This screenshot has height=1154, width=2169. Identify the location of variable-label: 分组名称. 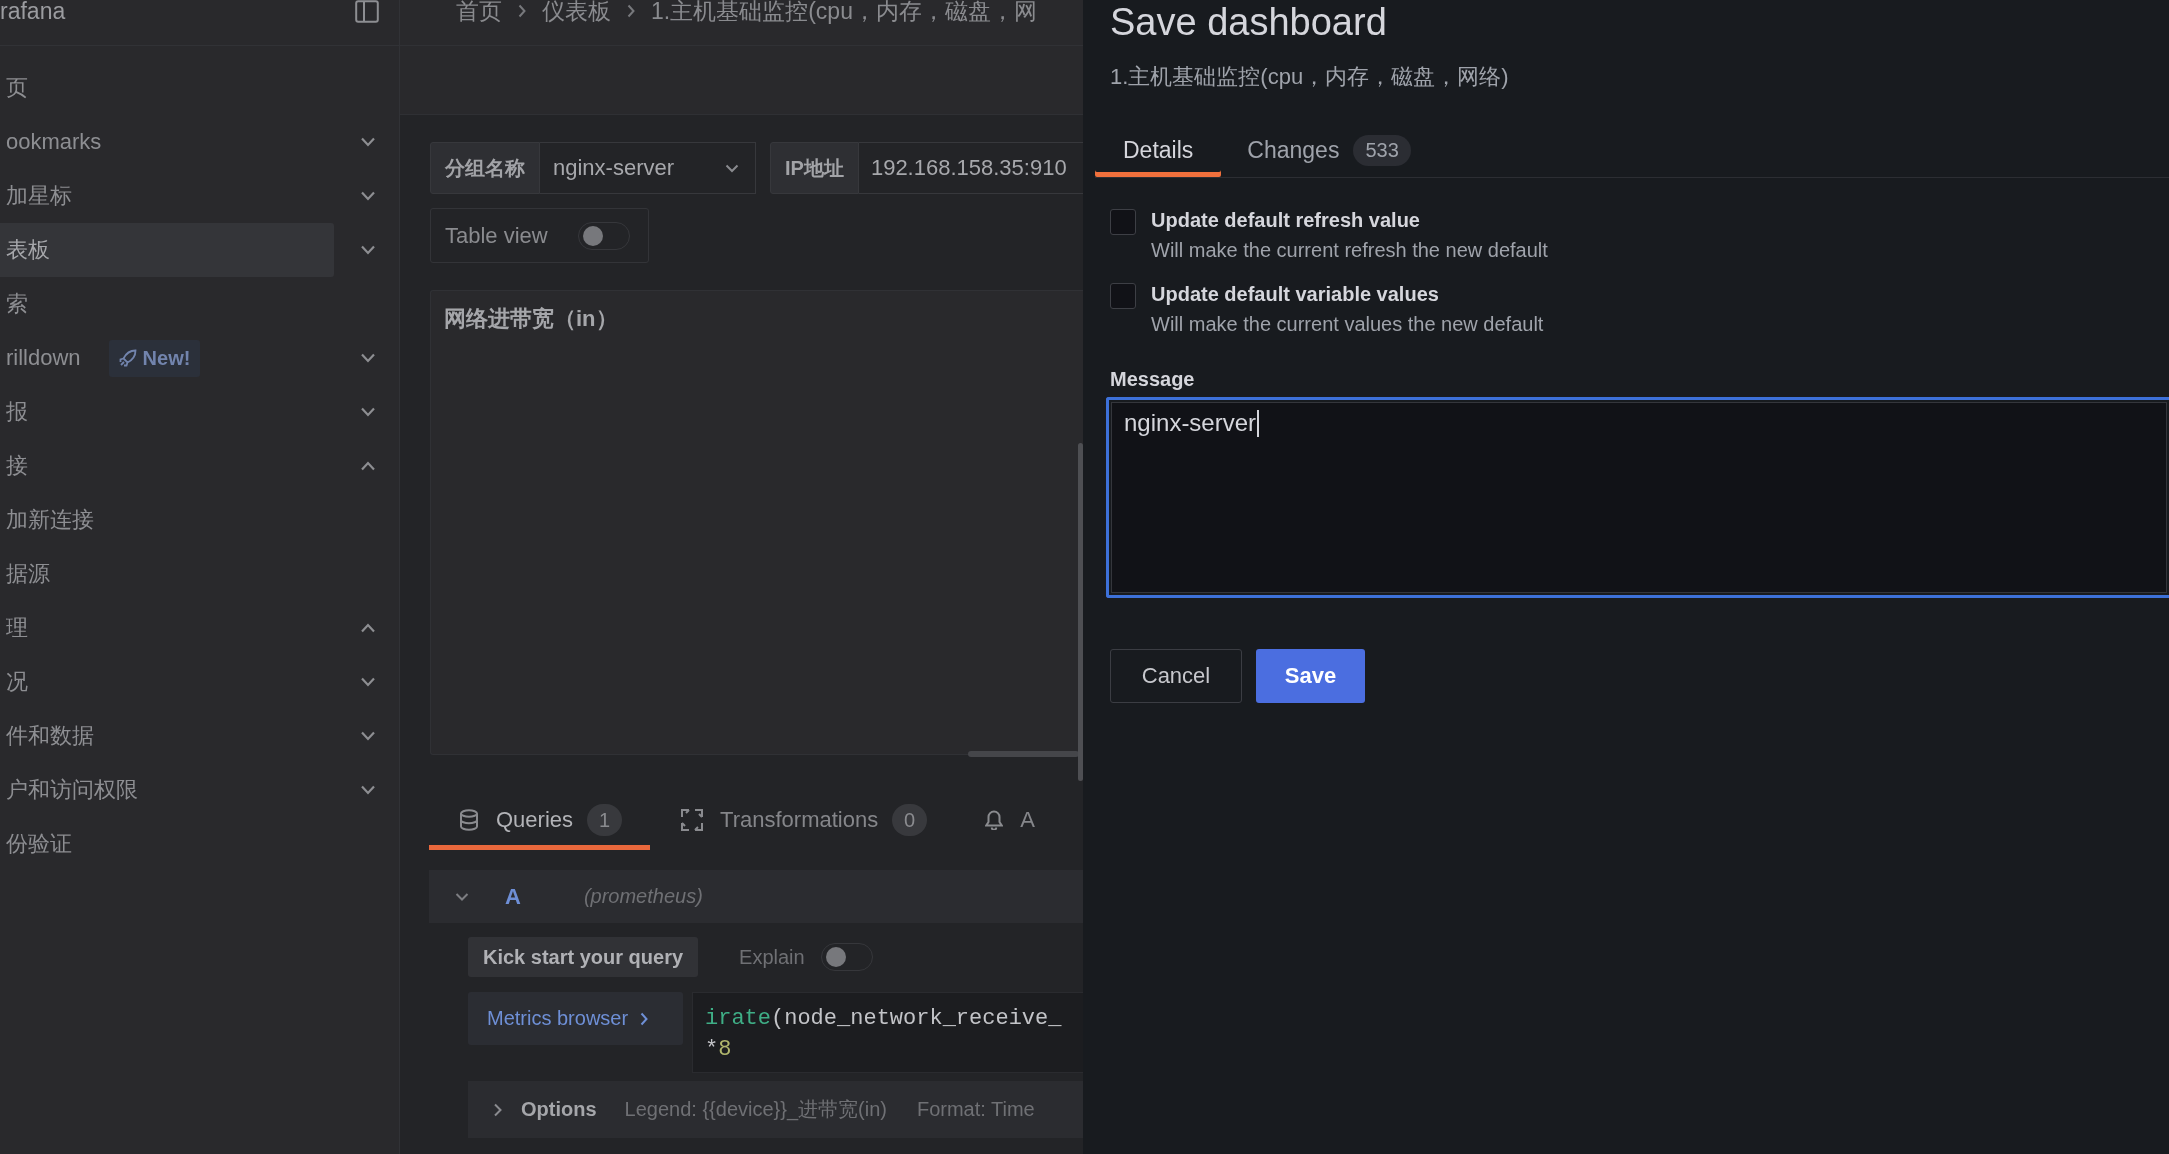
(485, 168).